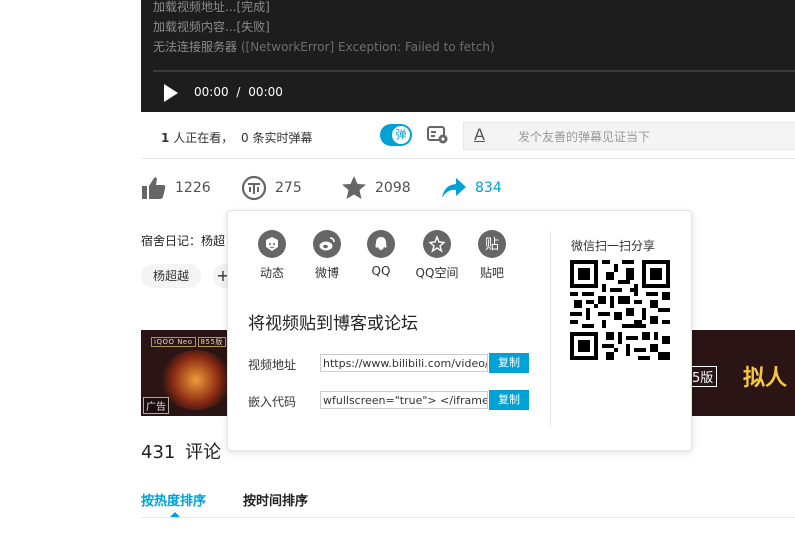  What do you see at coordinates (211, 92) in the screenshot?
I see `current-time: 00:00` at bounding box center [211, 92].